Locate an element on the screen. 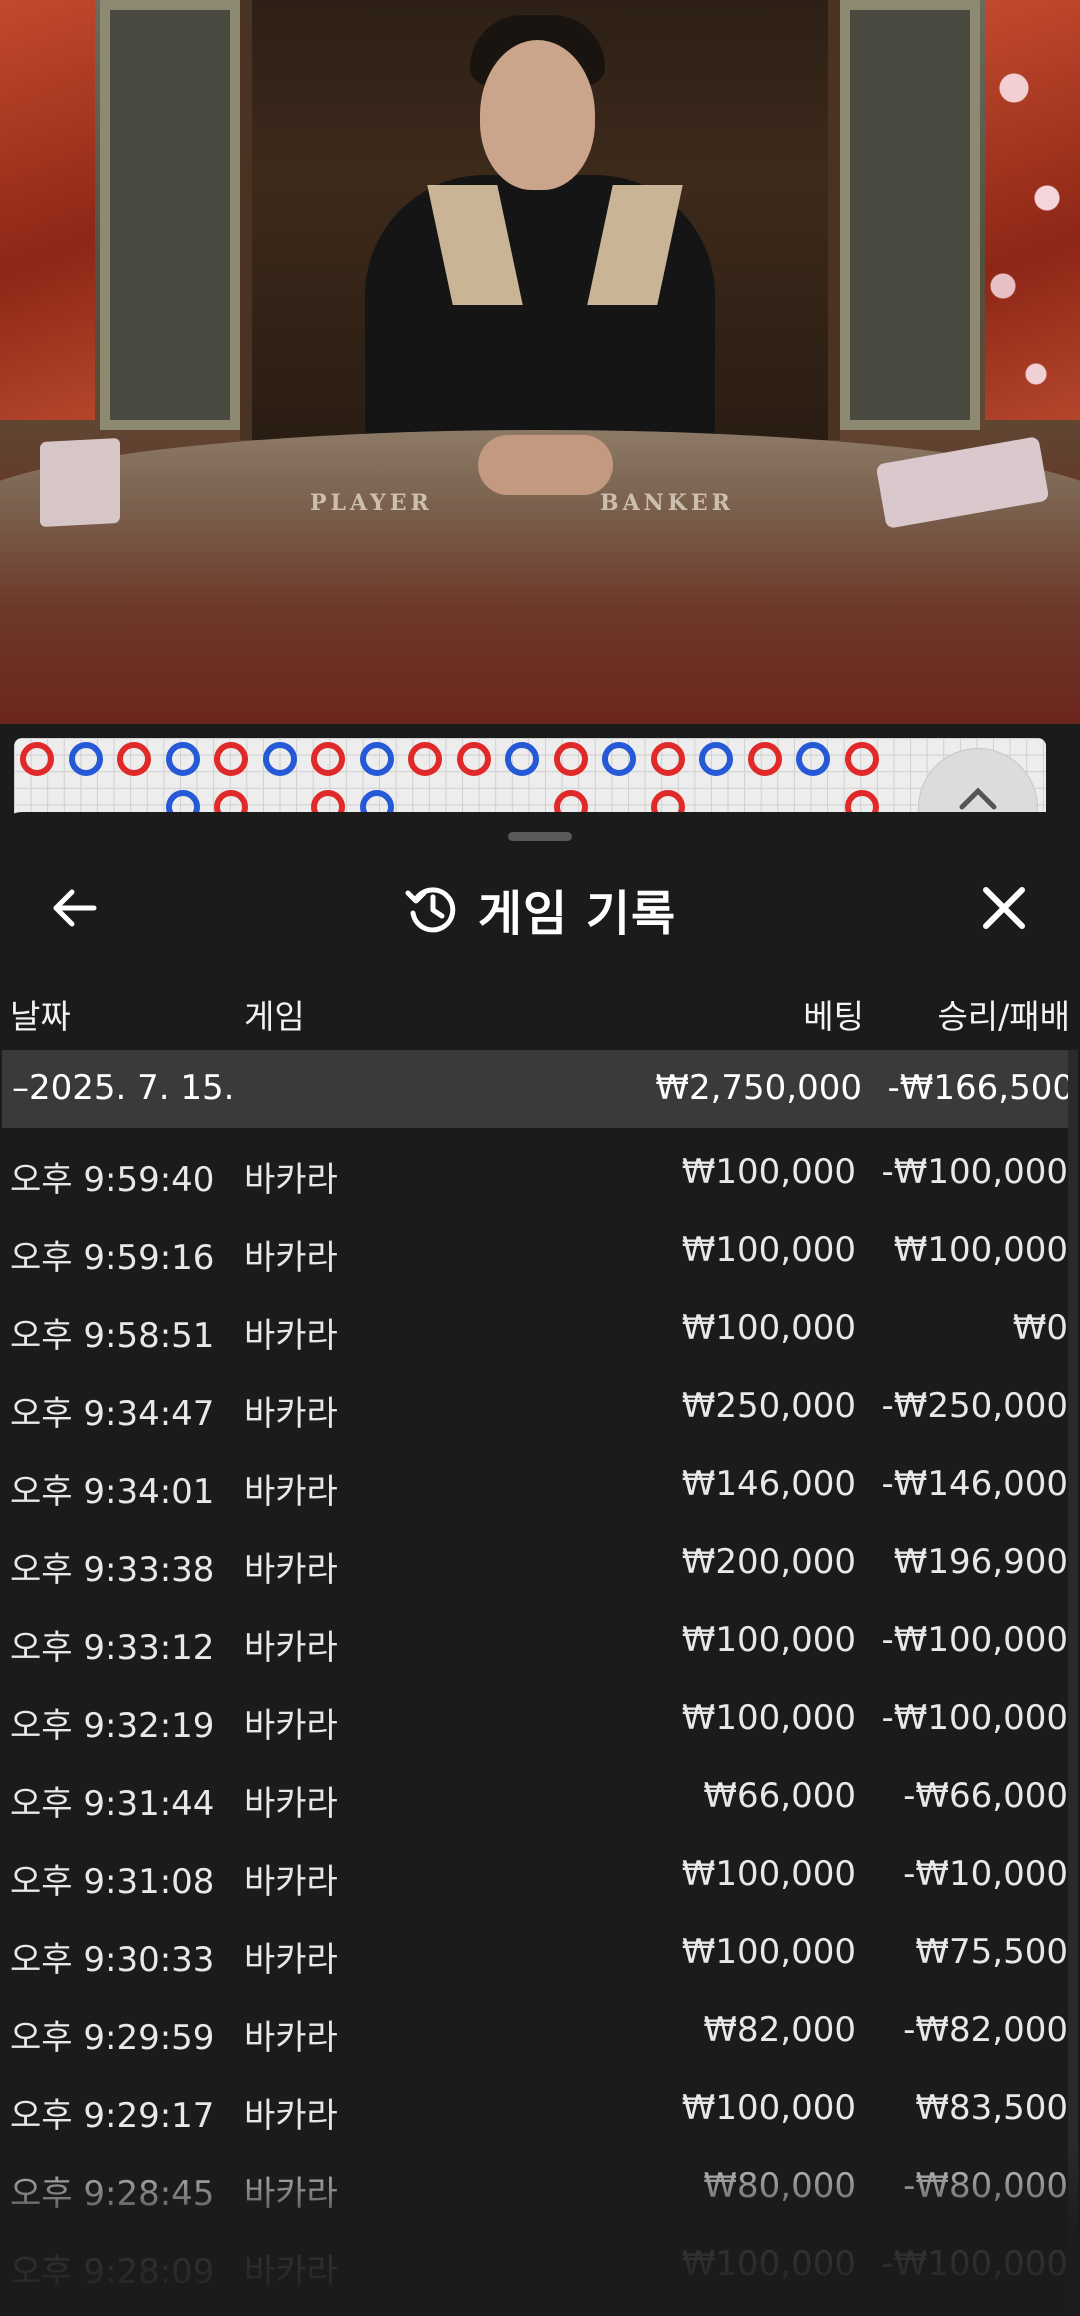 The height and width of the screenshot is (2316, 1080). table-row: 오후 9:33:38 바카라 ₩200,000 ₩196,900 is located at coordinates (535, 1561).